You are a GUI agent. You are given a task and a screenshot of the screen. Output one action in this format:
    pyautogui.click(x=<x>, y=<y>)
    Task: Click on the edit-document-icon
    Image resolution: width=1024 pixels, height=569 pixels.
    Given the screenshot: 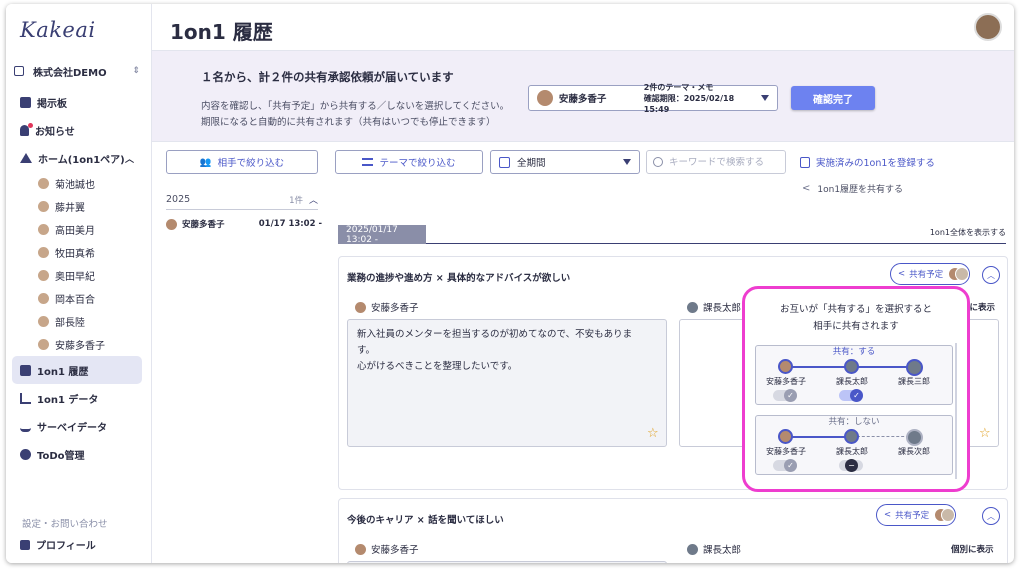 What is the action you would take?
    pyautogui.click(x=805, y=162)
    